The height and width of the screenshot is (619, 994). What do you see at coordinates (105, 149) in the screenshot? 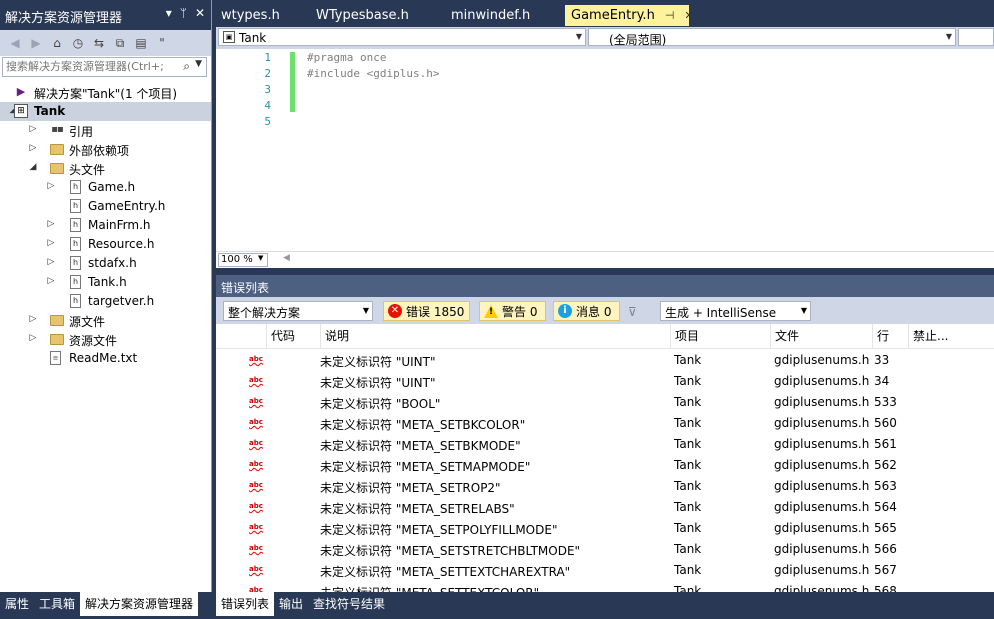
I see `tree-item: ▷ 外部依赖项` at bounding box center [105, 149].